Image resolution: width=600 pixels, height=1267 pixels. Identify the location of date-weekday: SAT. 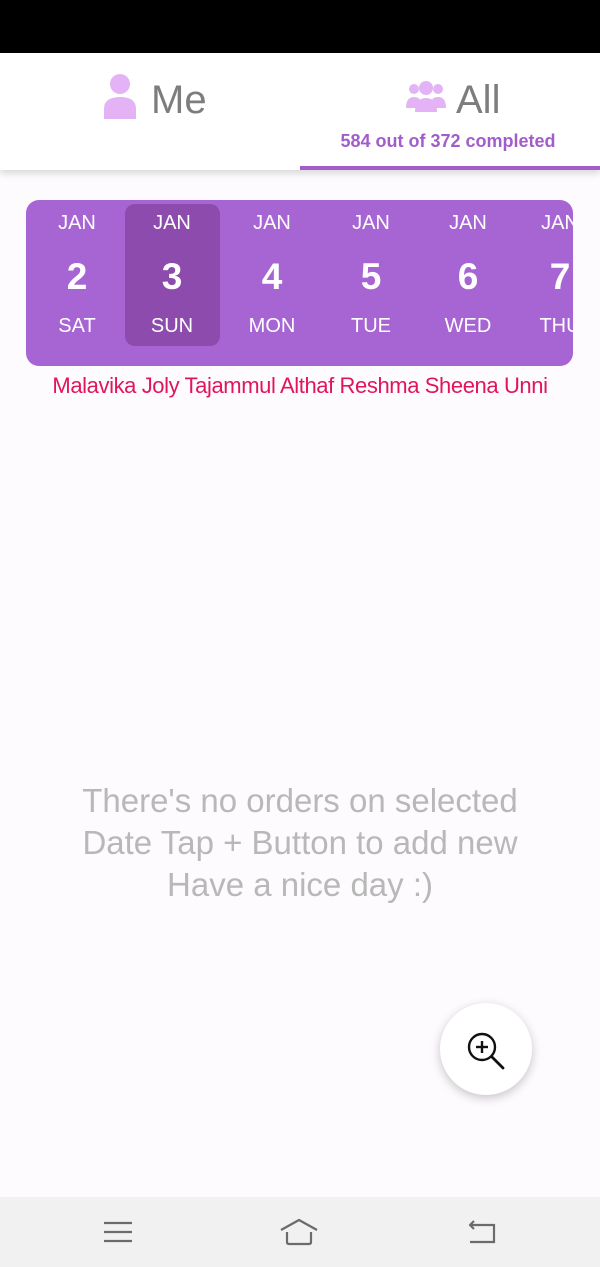
(77, 326).